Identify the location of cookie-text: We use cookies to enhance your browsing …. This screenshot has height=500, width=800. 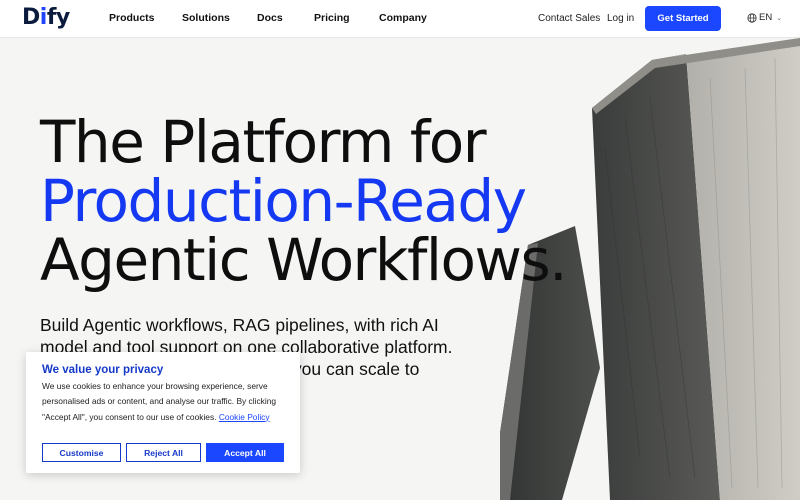
(167, 402).